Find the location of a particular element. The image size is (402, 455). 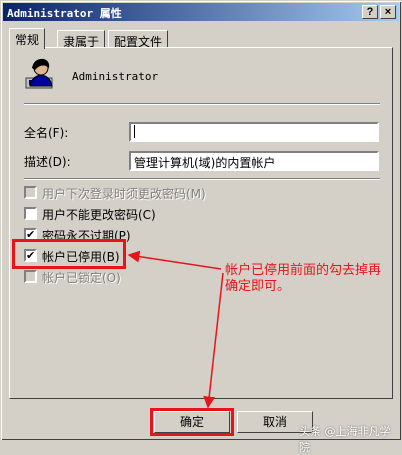

watermark: 头条 @上海非凡学院 is located at coordinates (345, 439).